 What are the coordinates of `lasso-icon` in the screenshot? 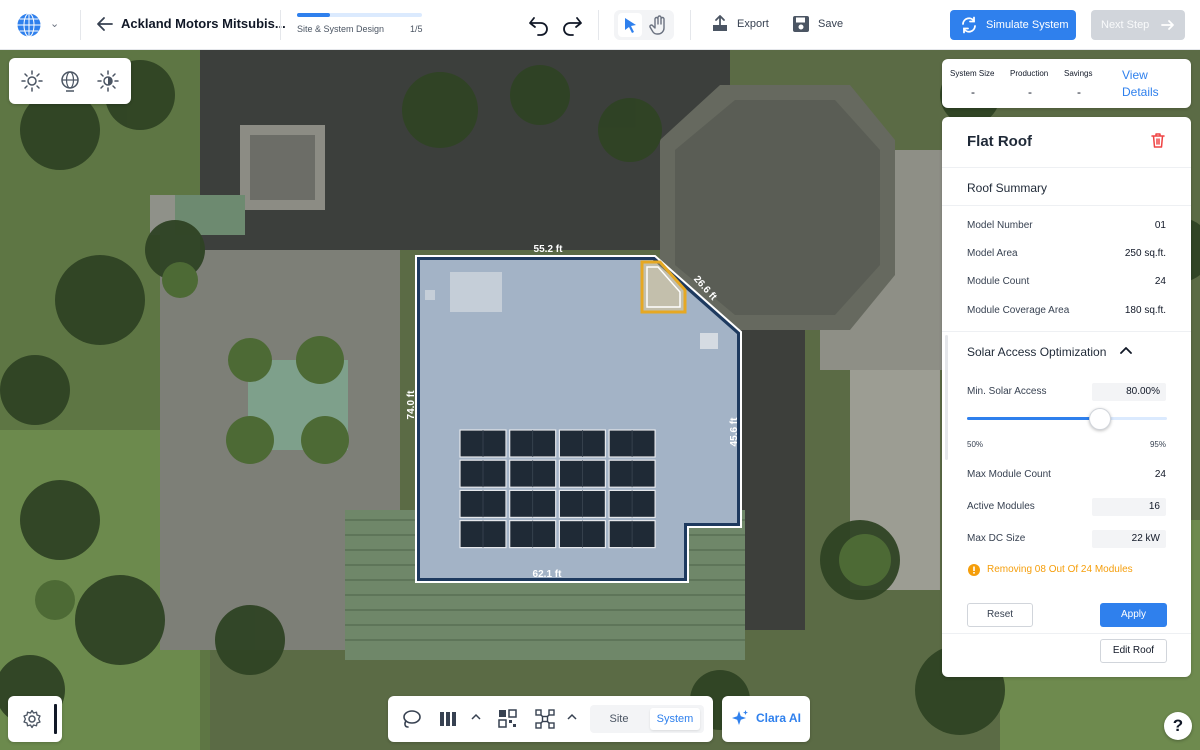 It's located at (411, 719).